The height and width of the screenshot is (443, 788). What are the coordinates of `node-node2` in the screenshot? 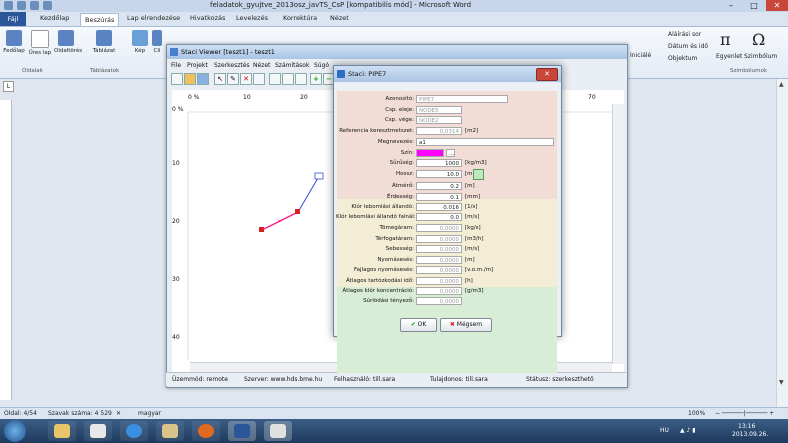 It's located at (297, 211).